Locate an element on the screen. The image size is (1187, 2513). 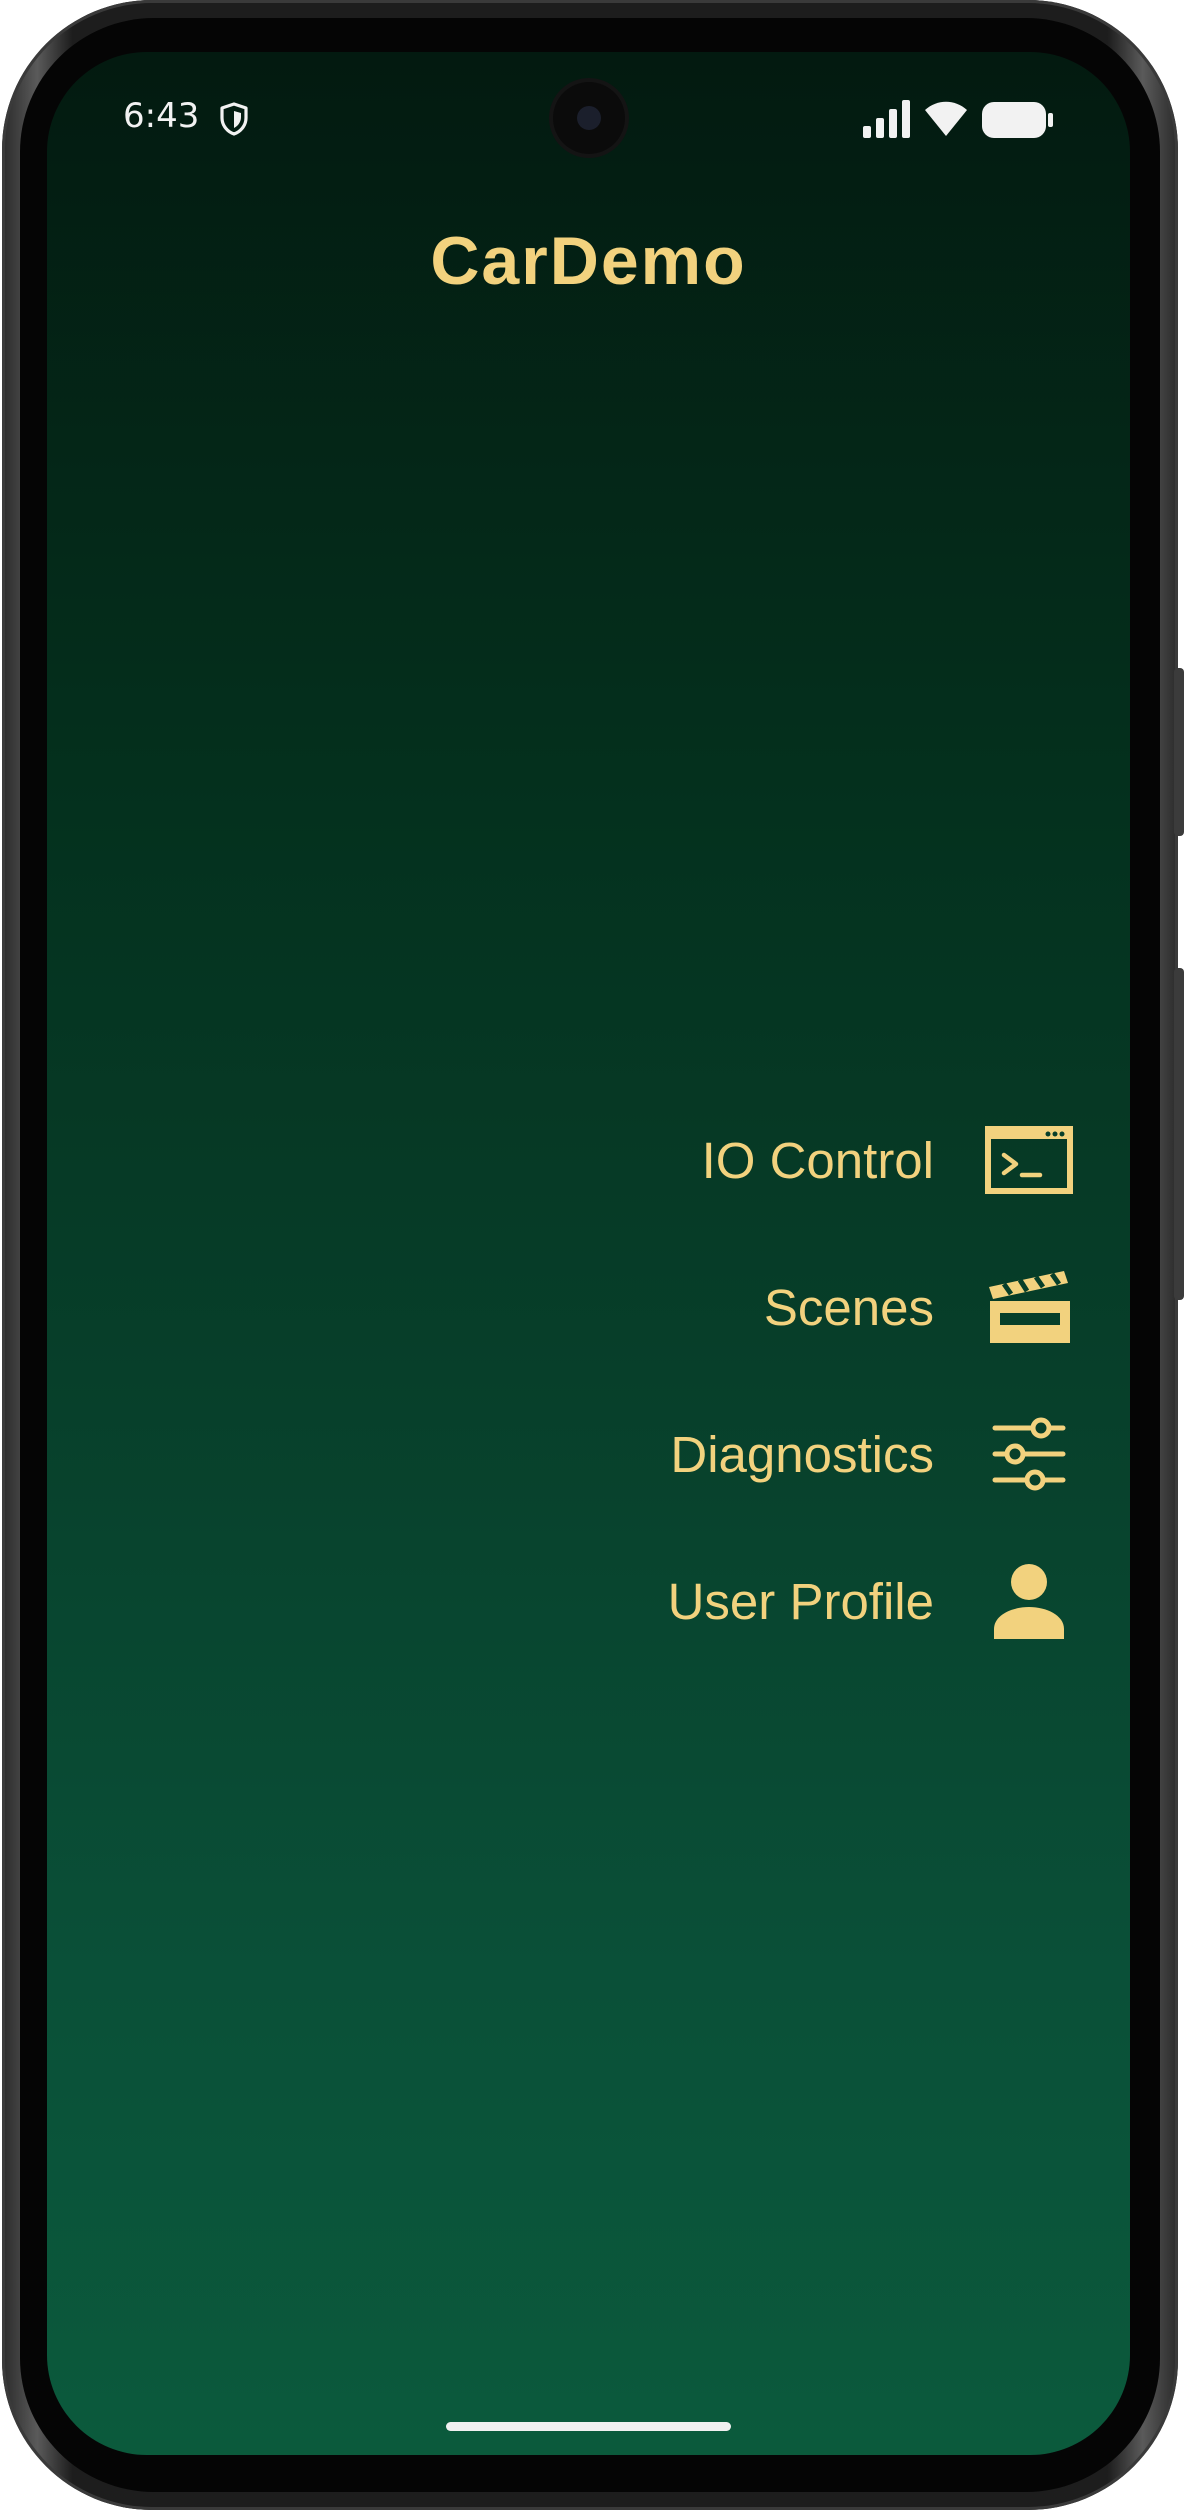
status-bar: 6:43 is located at coordinates (588, 122).